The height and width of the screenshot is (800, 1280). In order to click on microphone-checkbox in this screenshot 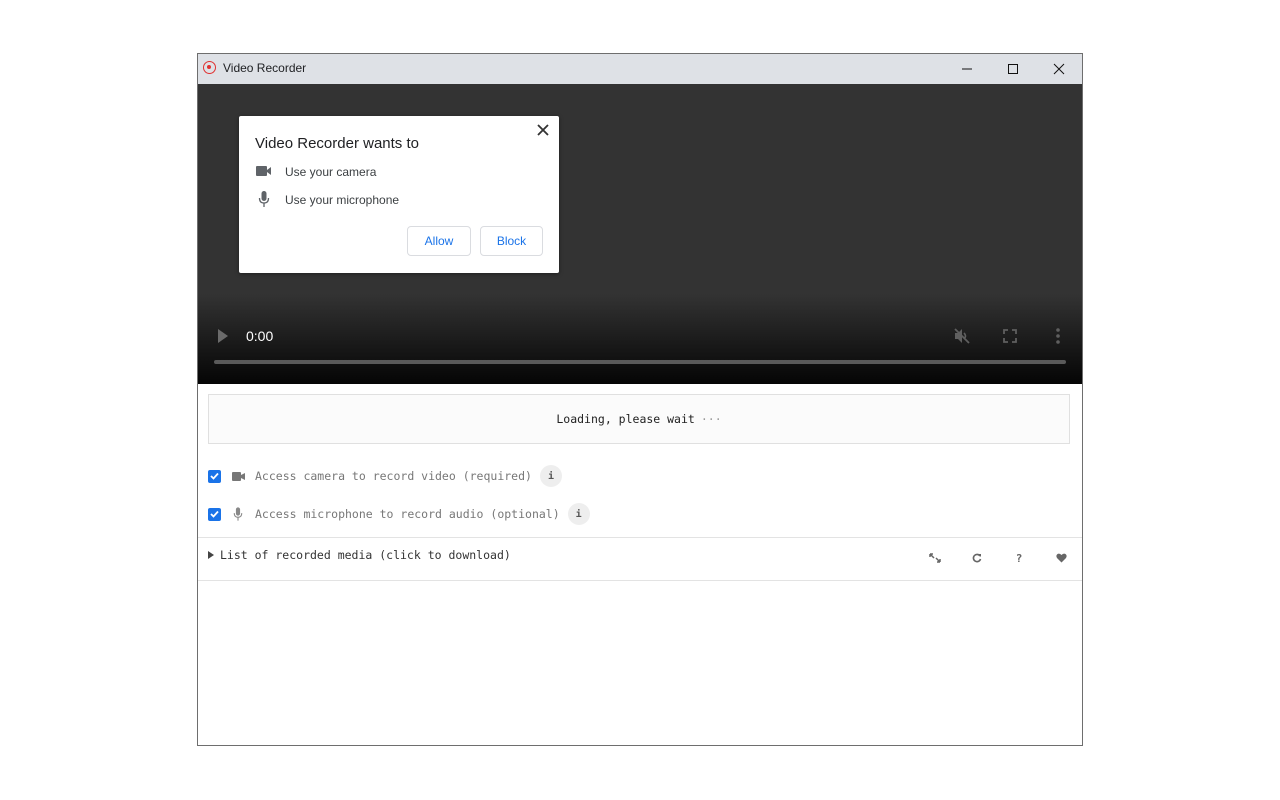, I will do `click(214, 514)`.